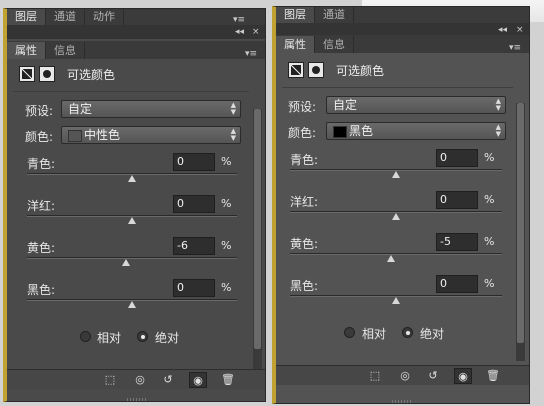 Image resolution: width=544 pixels, height=406 pixels. Describe the element at coordinates (91, 74) in the screenshot. I see `adjustment-title: 可选颜色` at that location.